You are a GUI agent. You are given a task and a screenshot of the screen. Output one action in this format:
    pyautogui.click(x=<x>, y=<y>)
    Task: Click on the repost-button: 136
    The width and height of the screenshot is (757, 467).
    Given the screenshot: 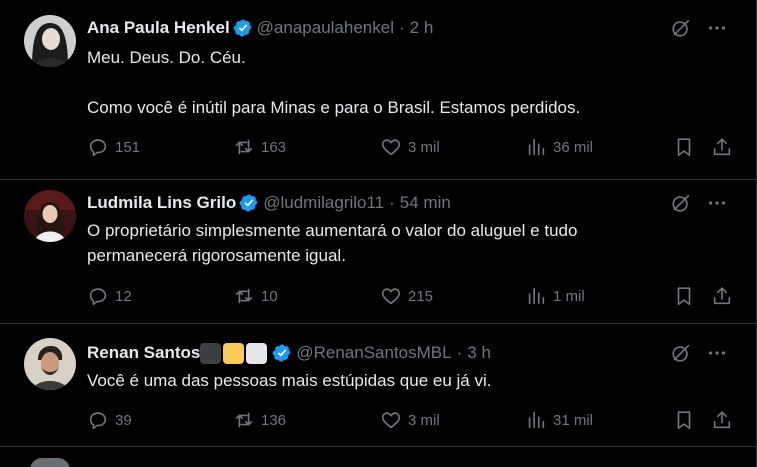 What is the action you would take?
    pyautogui.click(x=259, y=420)
    